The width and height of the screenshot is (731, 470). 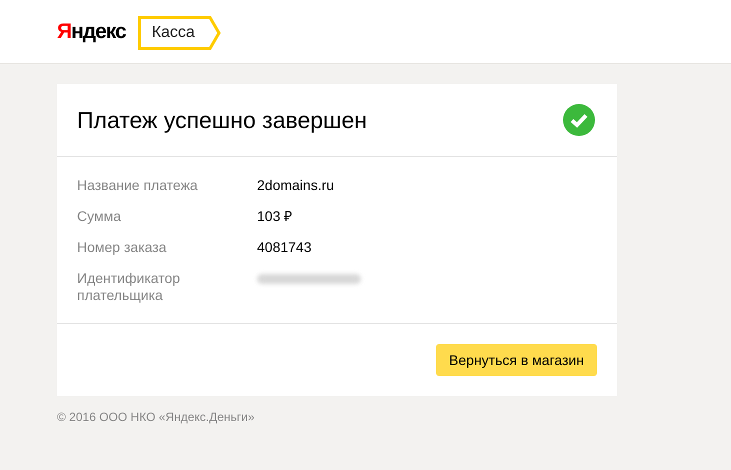 I want to click on return-button: Вернуться в магазин, so click(x=516, y=360).